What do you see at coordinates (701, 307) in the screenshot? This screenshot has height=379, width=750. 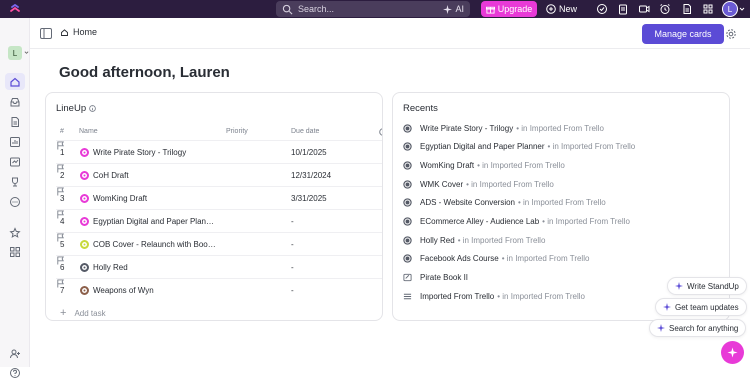 I see `team-updates-button: Get team updates` at bounding box center [701, 307].